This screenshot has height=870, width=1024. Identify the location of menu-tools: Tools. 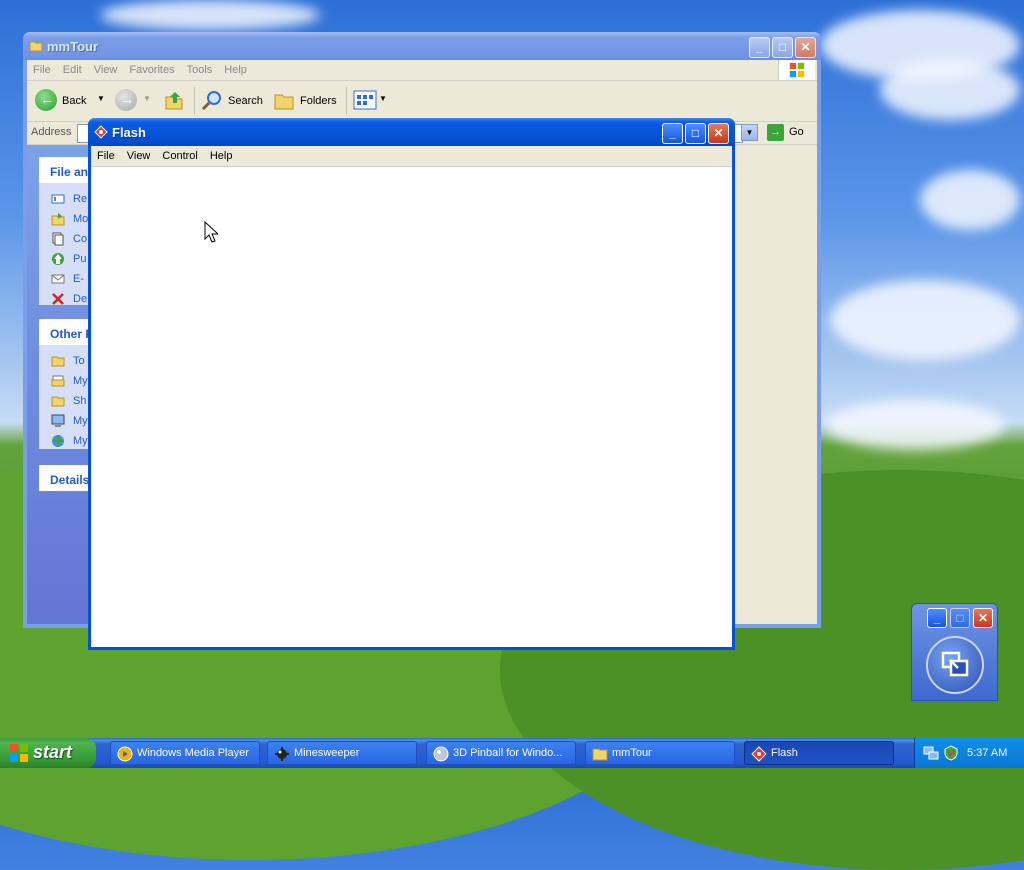
(200, 68).